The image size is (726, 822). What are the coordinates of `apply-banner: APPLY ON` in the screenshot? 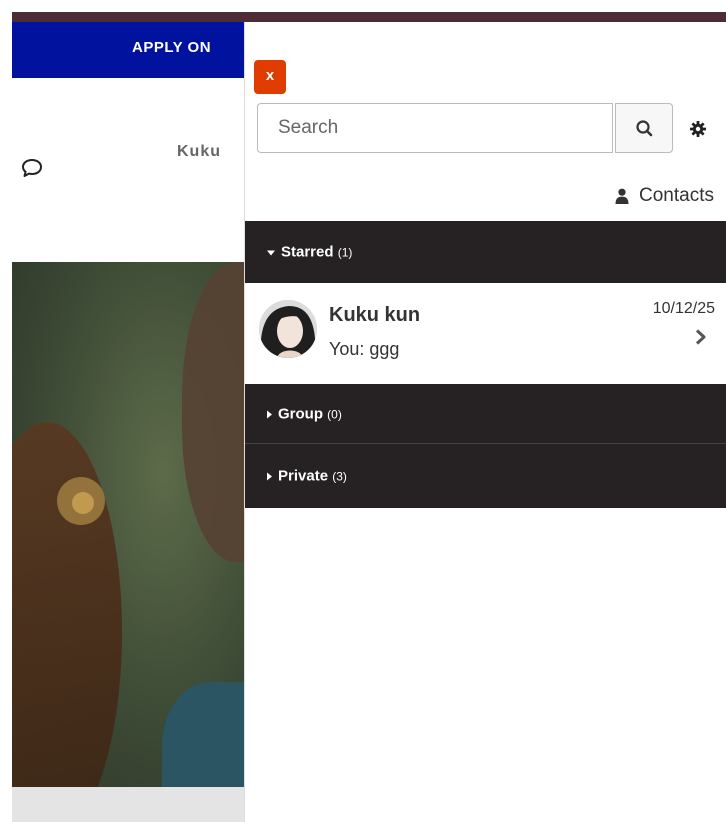 It's located at (128, 50).